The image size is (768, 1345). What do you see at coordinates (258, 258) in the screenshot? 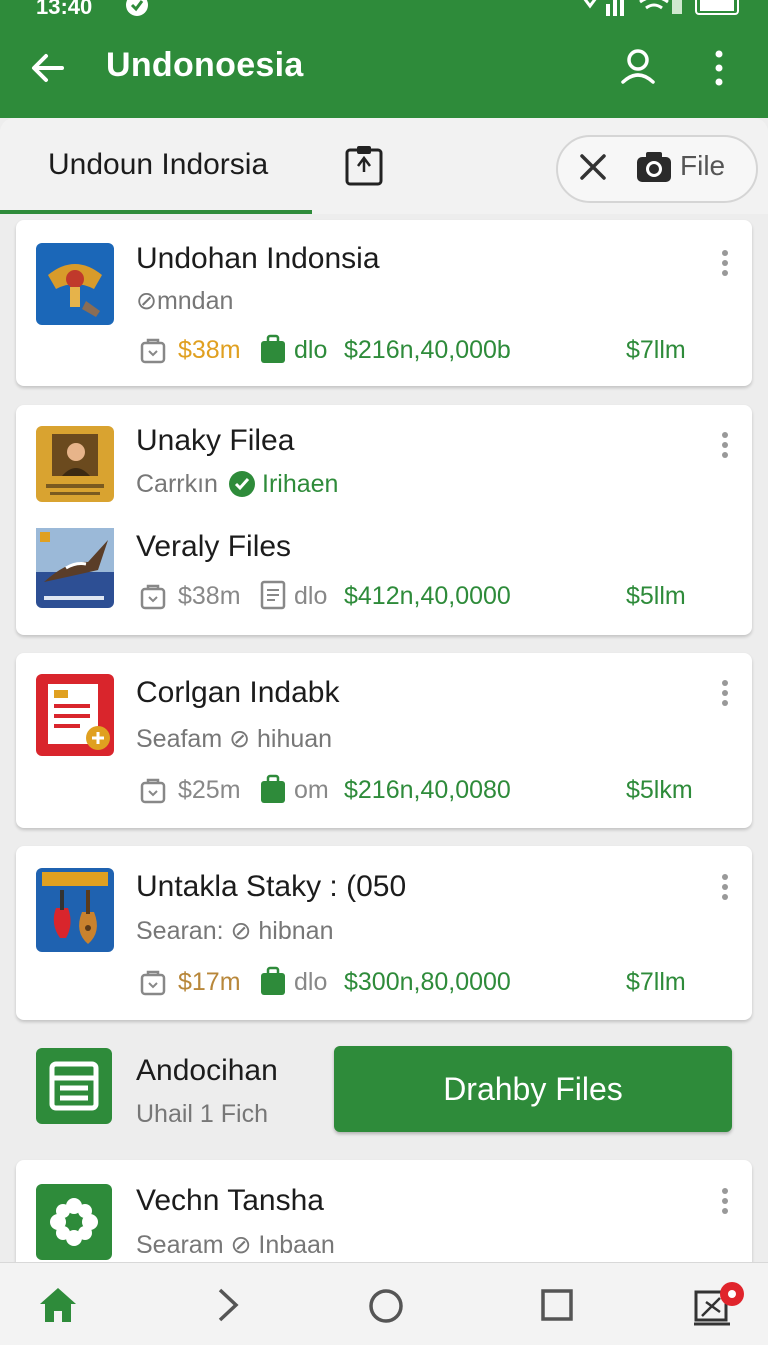
I see `item-title: Undohan Indonsia` at bounding box center [258, 258].